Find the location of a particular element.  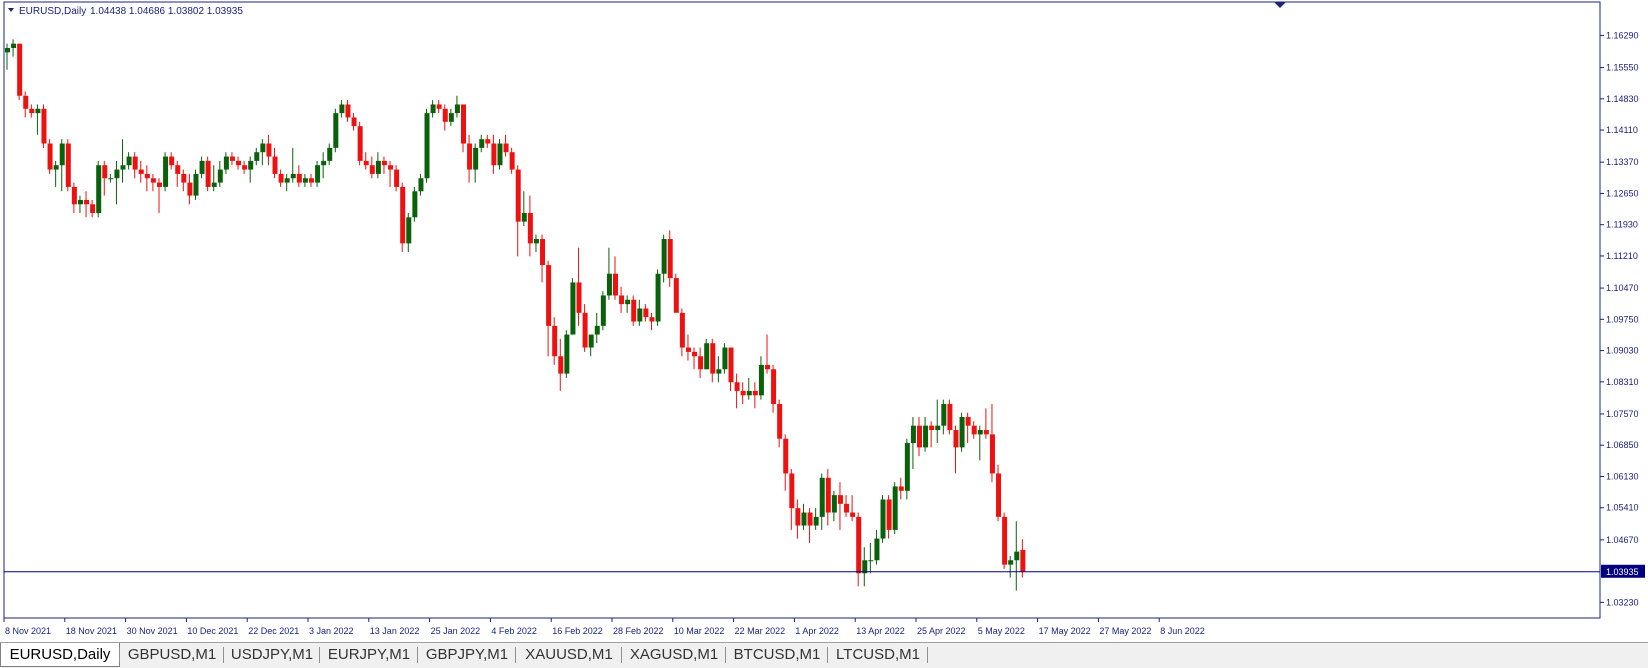

time-tick-label: 16 Feb 2022 is located at coordinates (577, 631).